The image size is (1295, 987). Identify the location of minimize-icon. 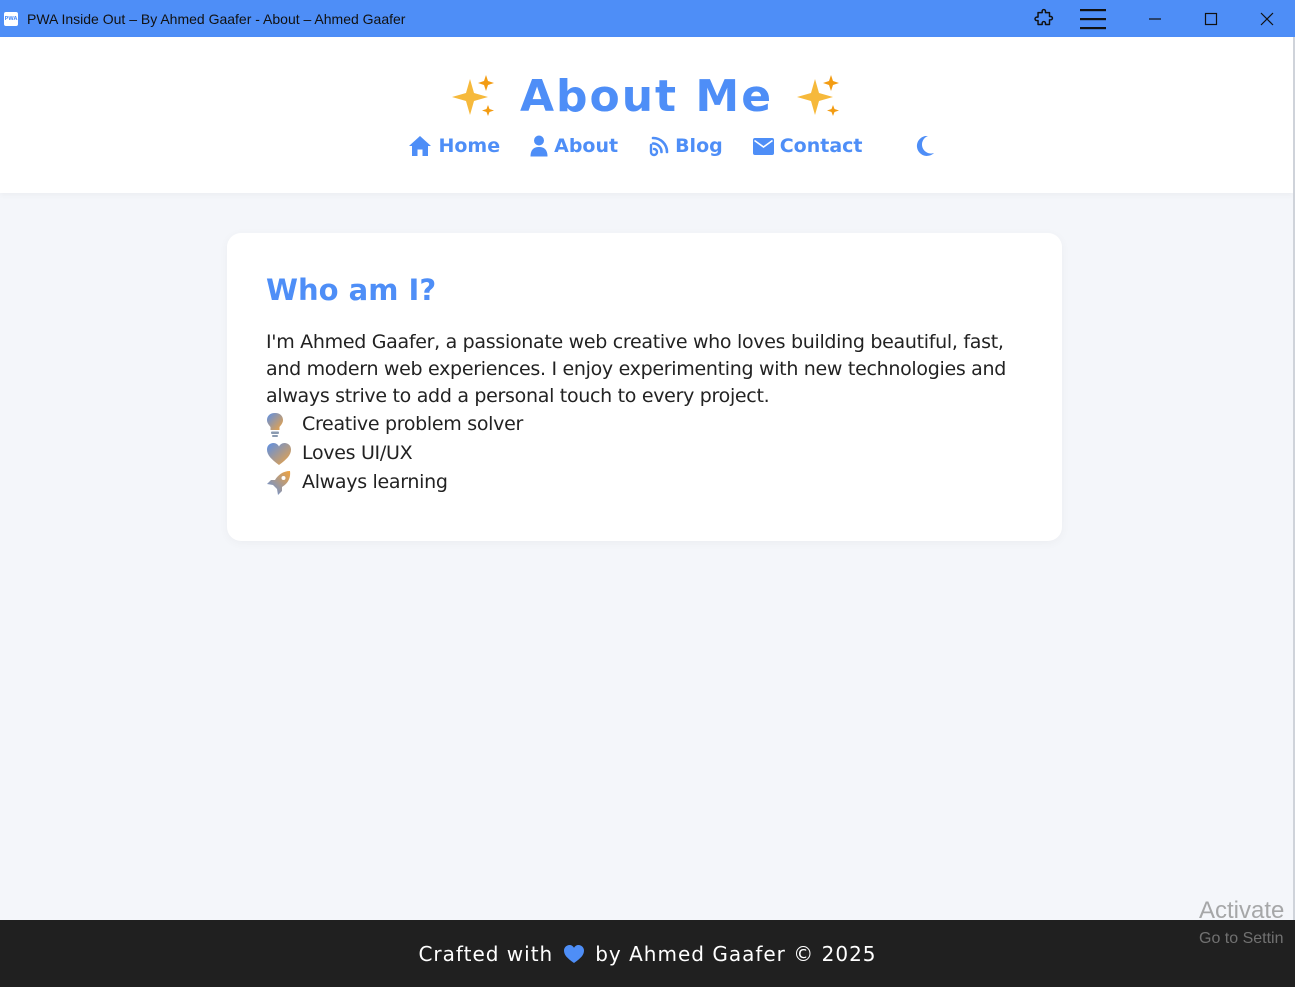
(1155, 18).